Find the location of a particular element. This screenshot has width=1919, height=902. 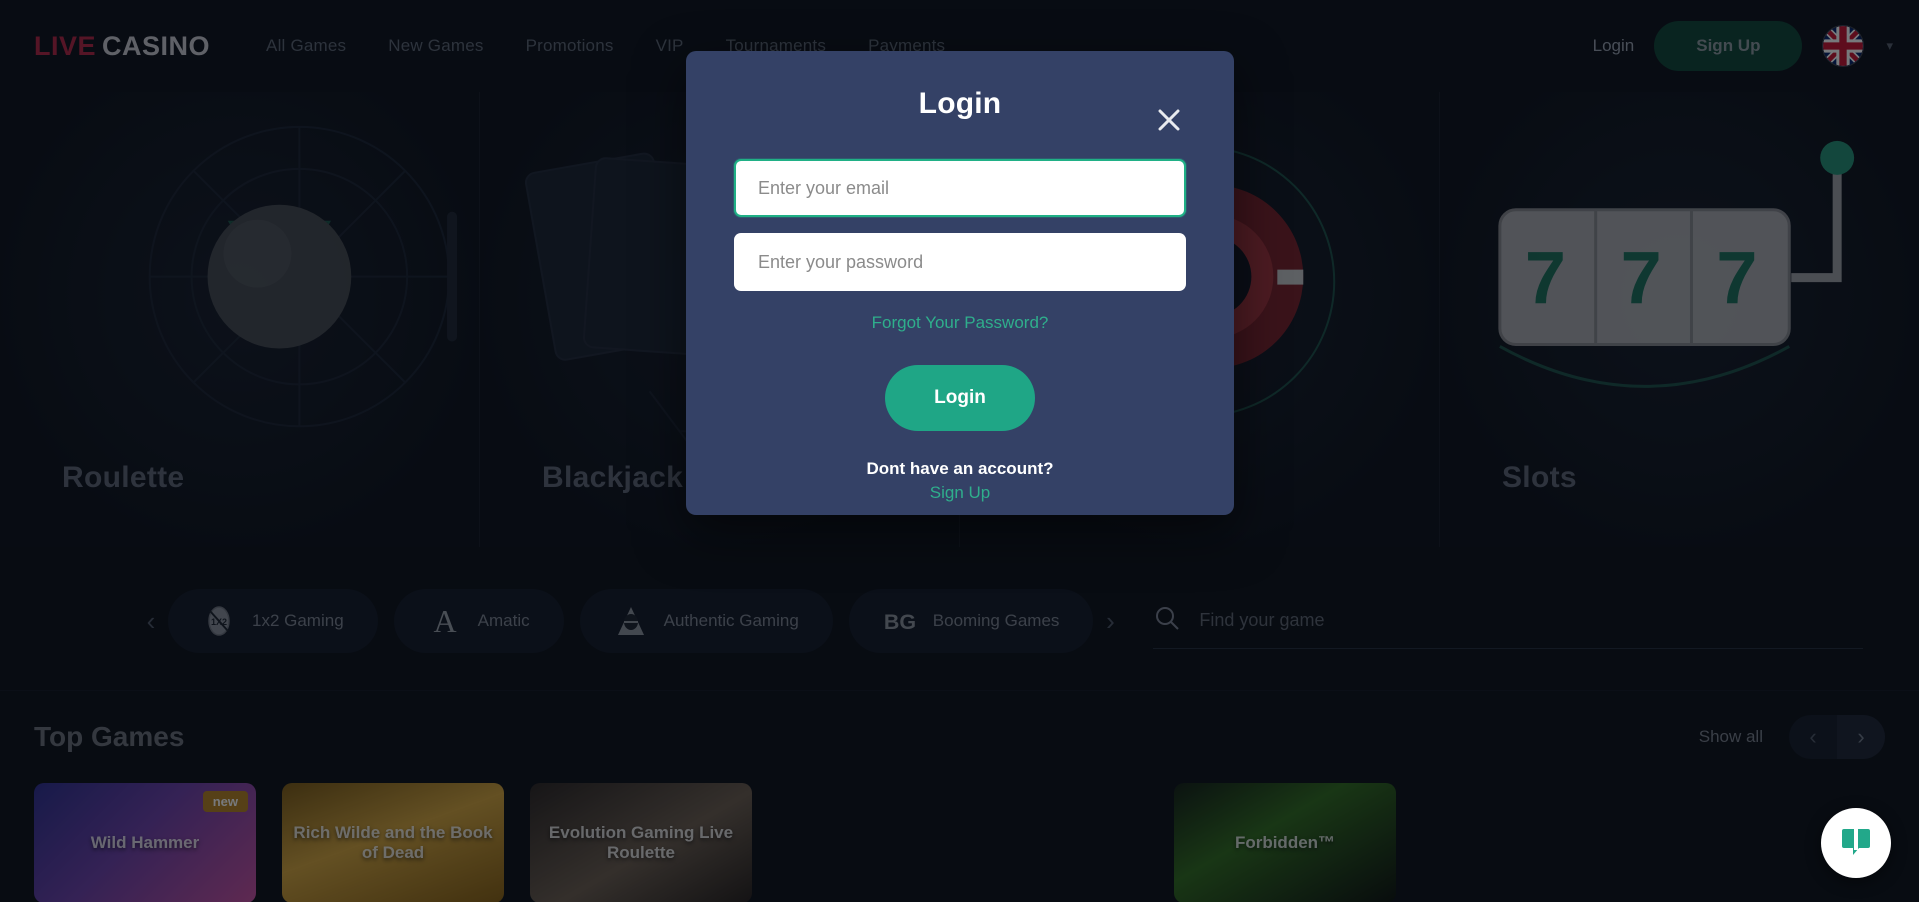

signup-question: Dont have an account? is located at coordinates (960, 468).